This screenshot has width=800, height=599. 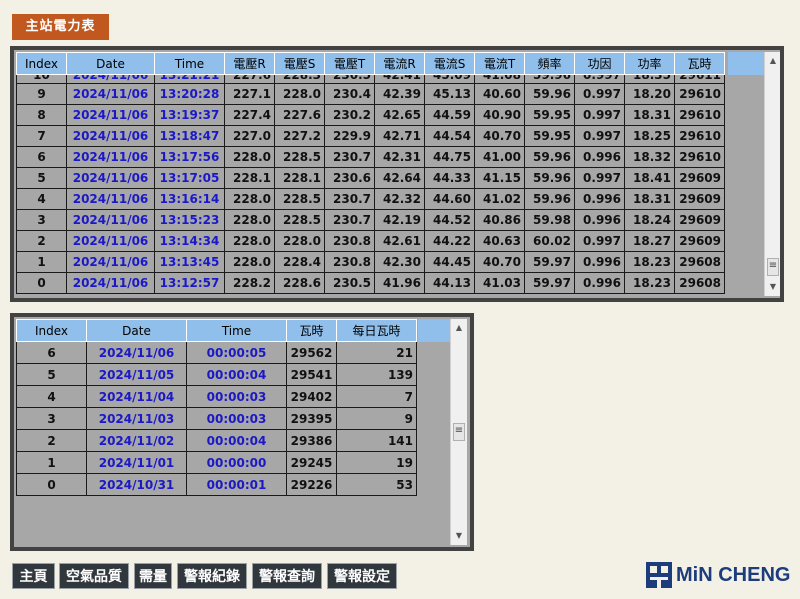 What do you see at coordinates (499, 79) in the screenshot?
I see `table-cell: 41.08` at bounding box center [499, 79].